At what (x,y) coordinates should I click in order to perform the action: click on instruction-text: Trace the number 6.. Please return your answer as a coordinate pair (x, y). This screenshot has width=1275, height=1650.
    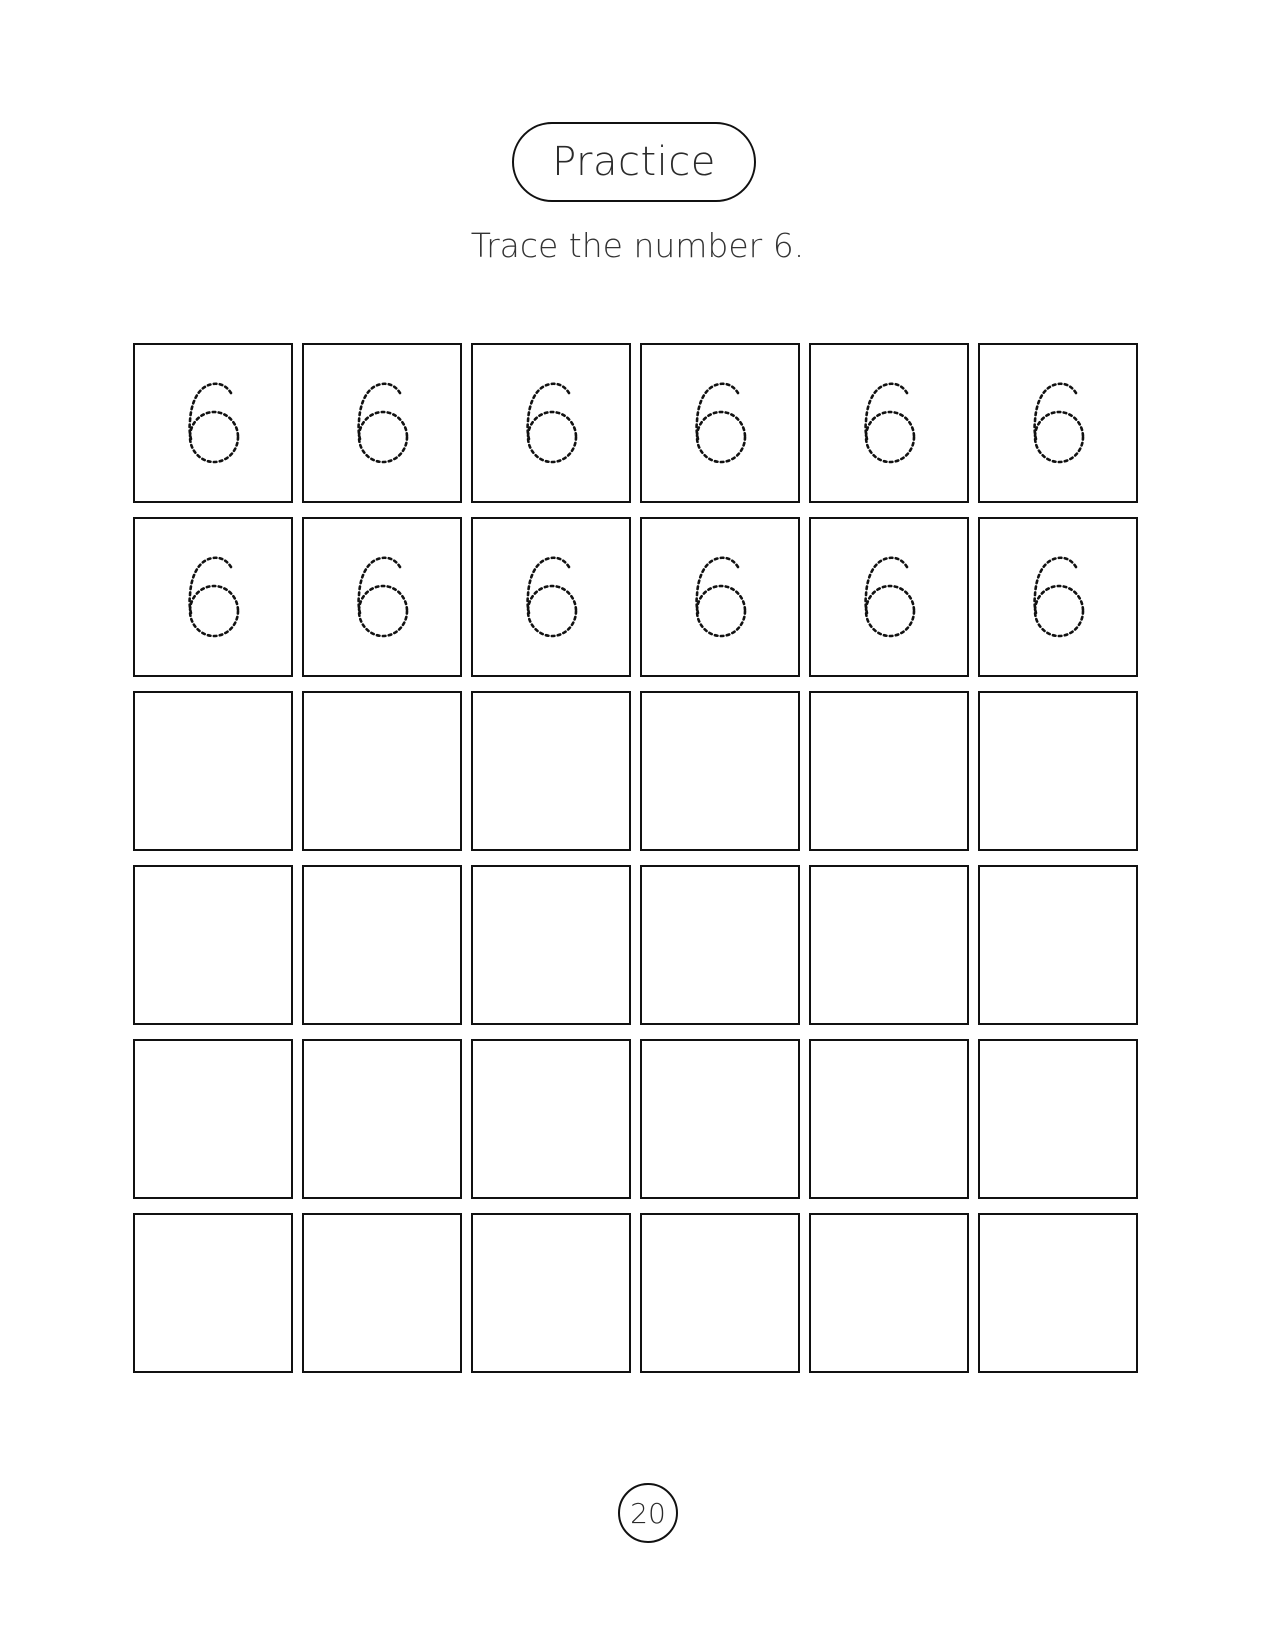
    Looking at the image, I should click on (637, 245).